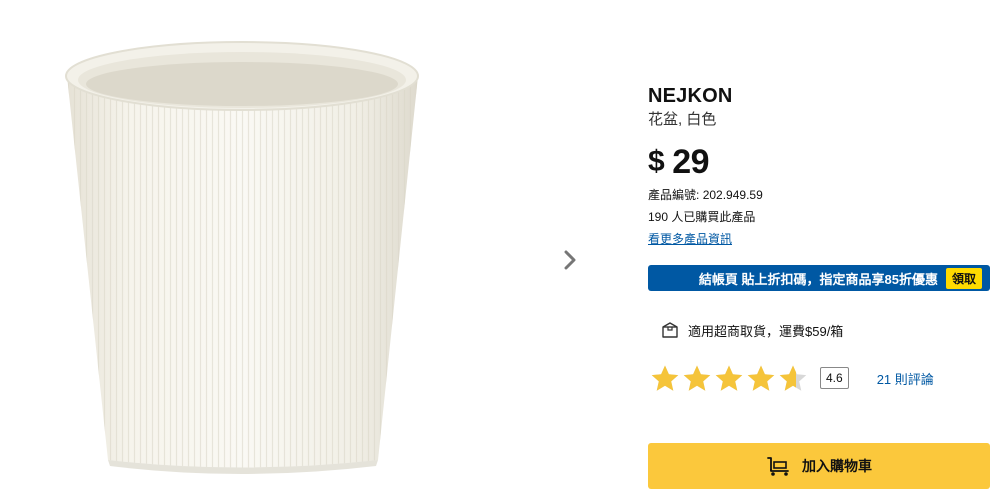 This screenshot has height=496, width=1000. I want to click on next-image-button, so click(570, 260).